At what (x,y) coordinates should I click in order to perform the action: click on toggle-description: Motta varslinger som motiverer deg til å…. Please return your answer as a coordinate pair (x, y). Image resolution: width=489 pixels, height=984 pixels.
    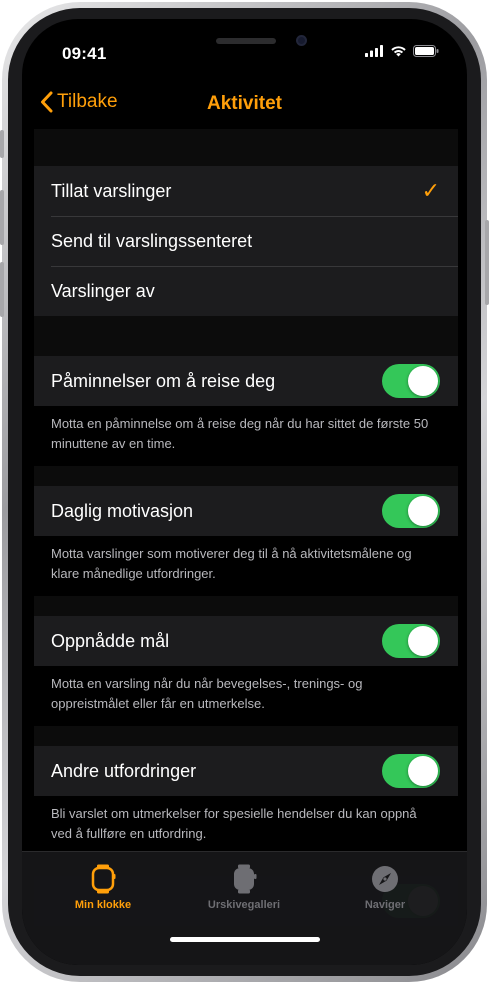
    Looking at the image, I should click on (246, 566).